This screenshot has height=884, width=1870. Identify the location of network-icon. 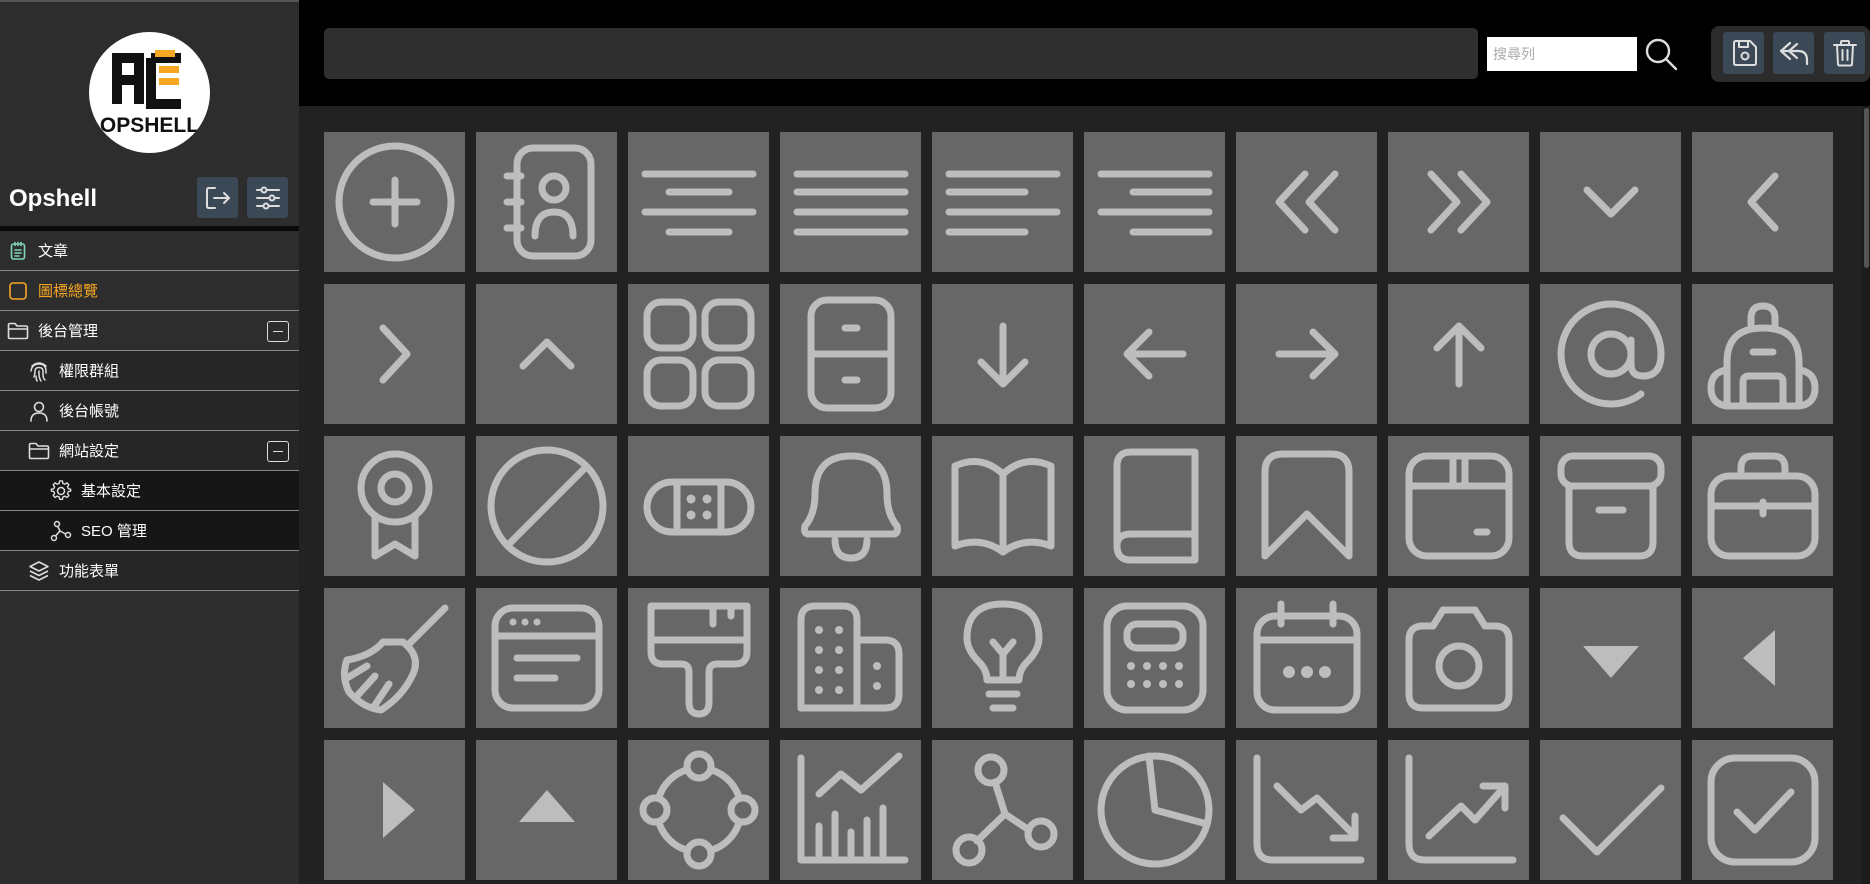
(61, 531).